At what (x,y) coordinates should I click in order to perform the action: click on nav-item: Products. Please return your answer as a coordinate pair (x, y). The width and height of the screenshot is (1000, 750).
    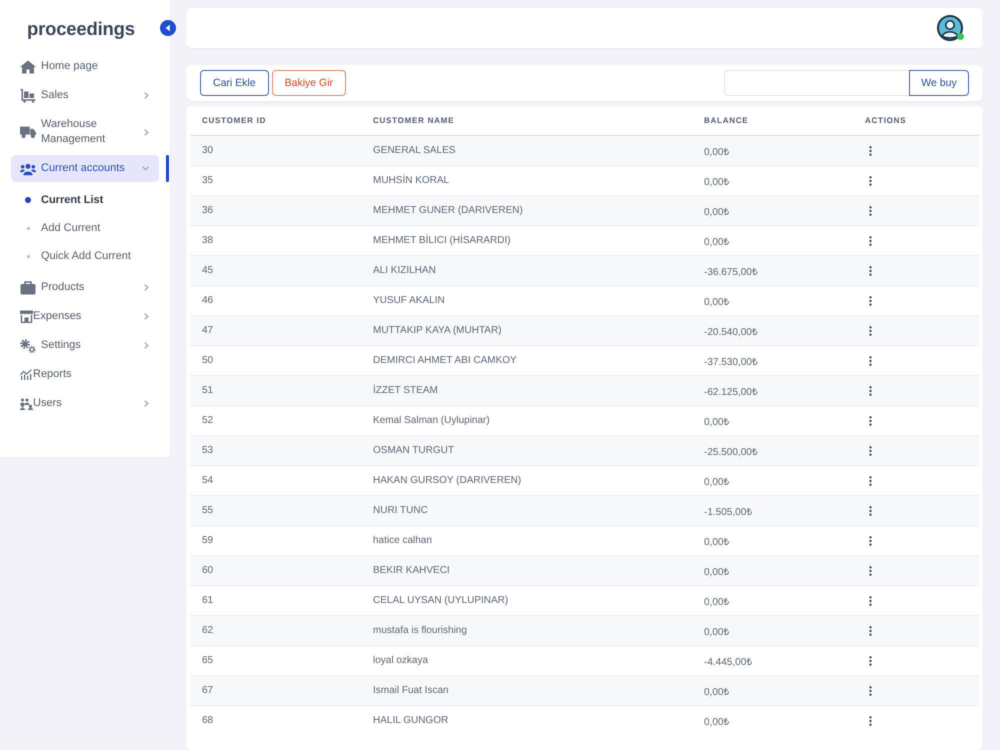
    Looking at the image, I should click on (85, 287).